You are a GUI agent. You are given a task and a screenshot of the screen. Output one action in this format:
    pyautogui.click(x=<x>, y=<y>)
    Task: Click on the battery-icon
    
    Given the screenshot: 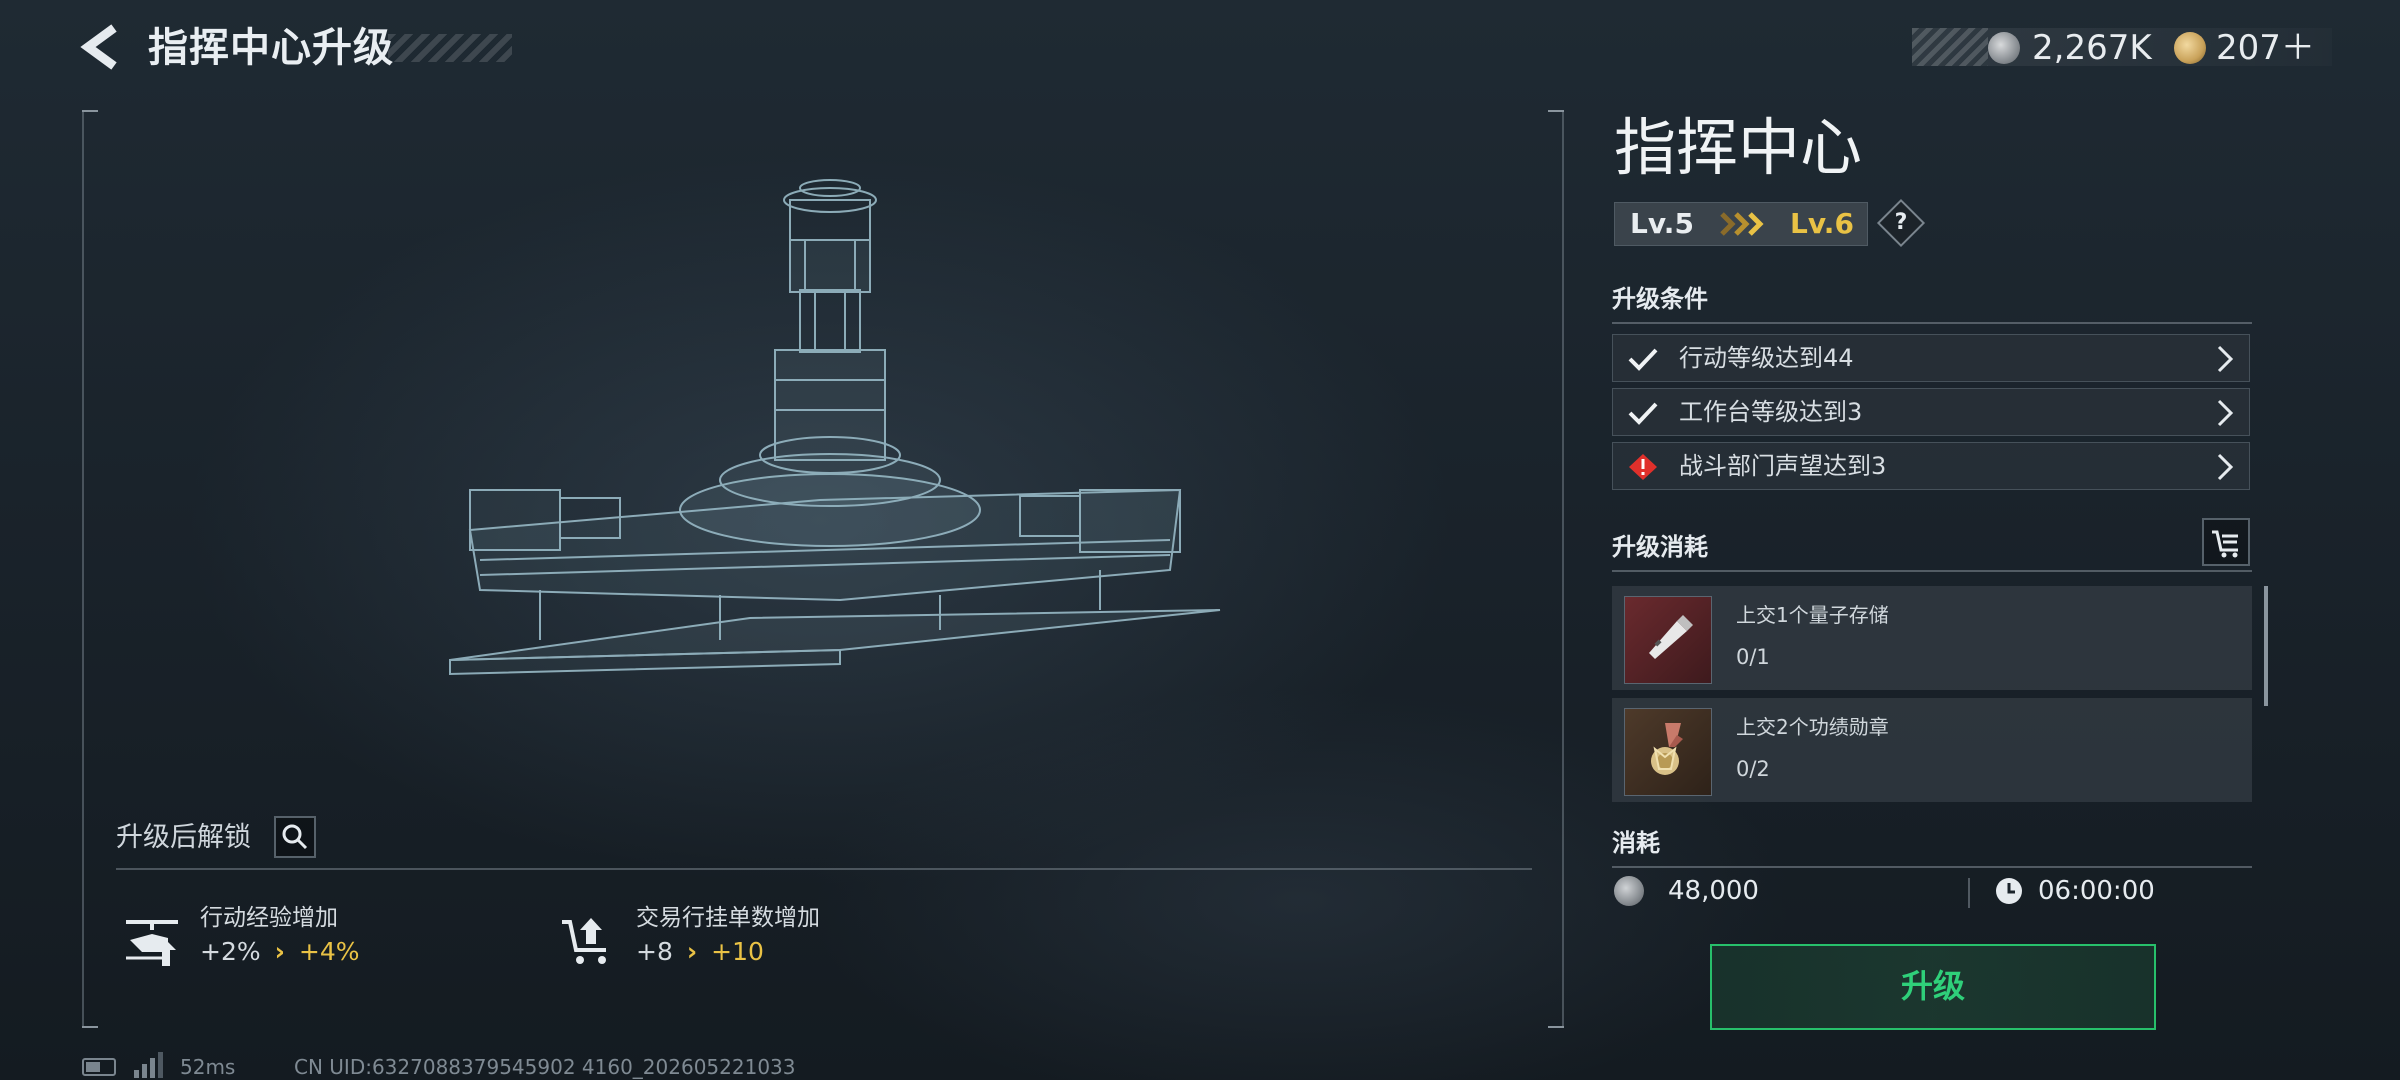 What is the action you would take?
    pyautogui.click(x=99, y=1067)
    